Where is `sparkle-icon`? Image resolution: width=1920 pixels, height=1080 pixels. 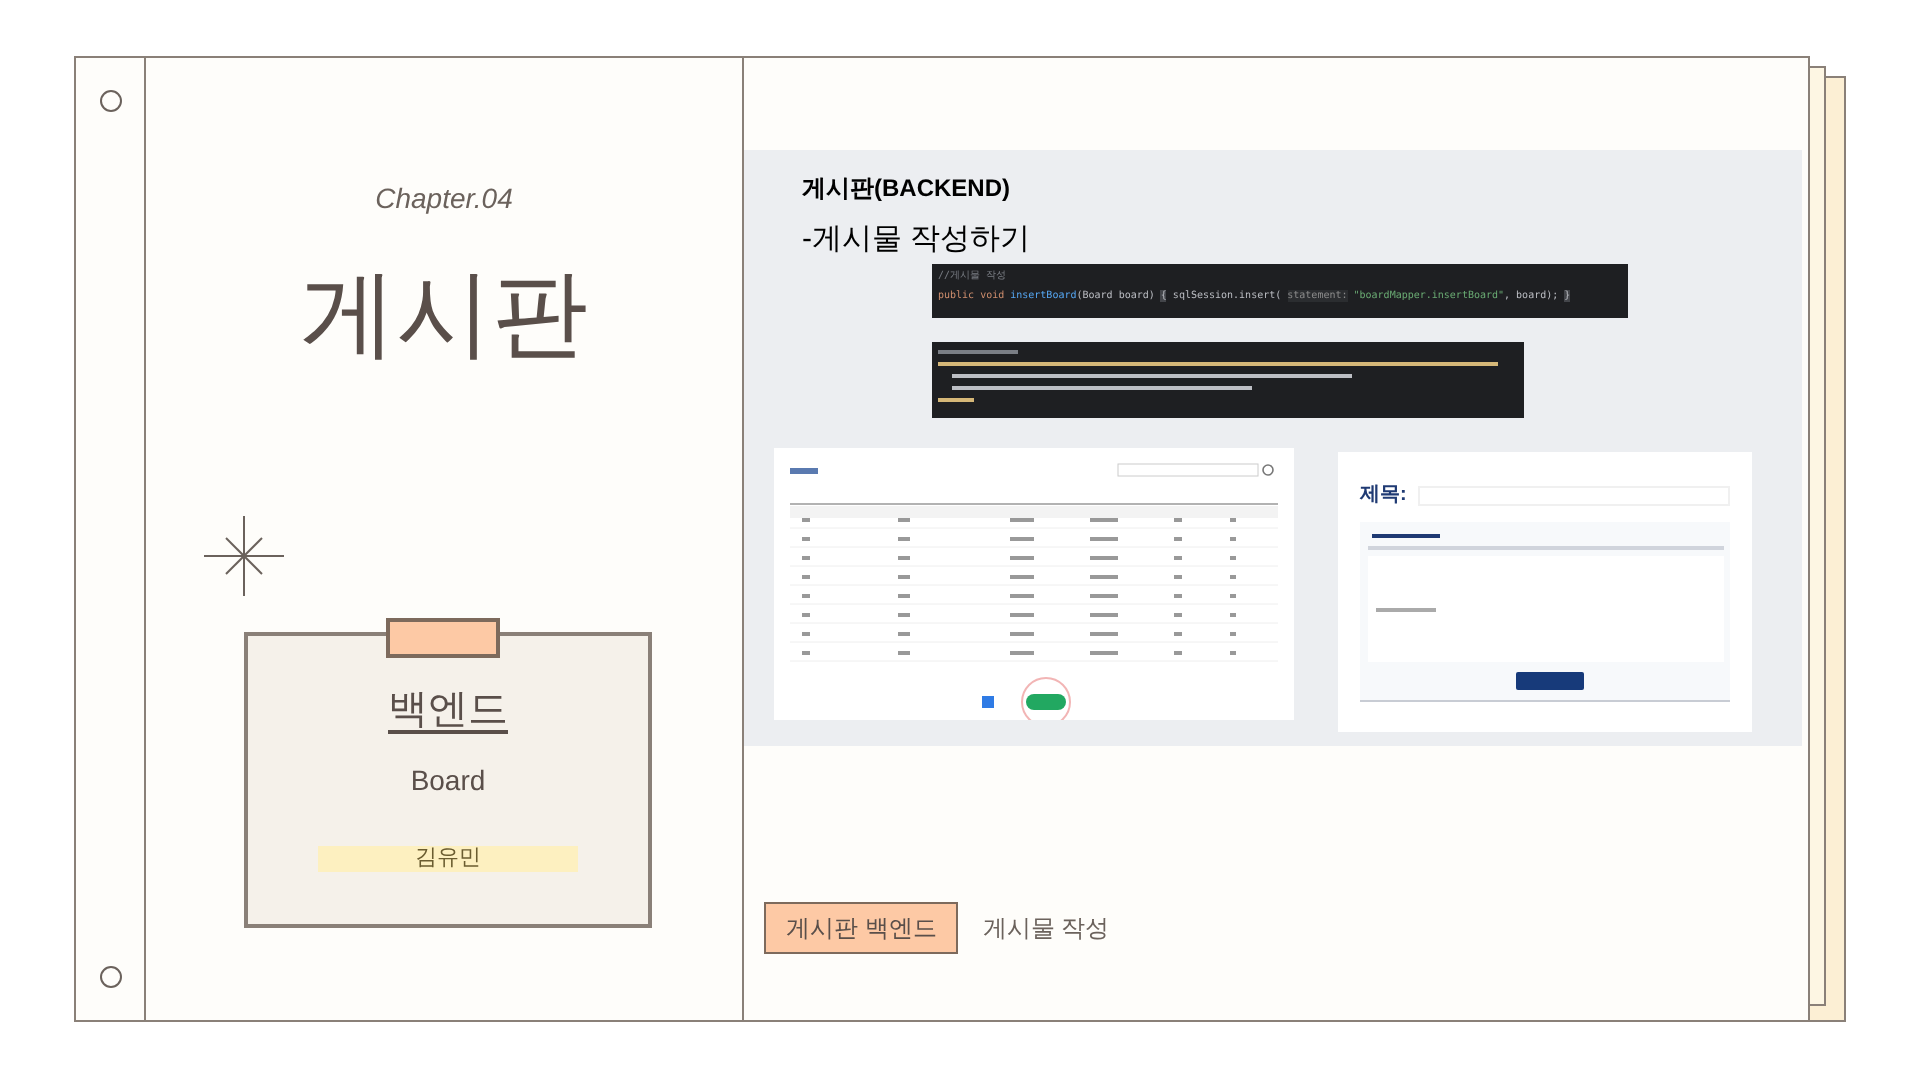
sparkle-icon is located at coordinates (244, 556).